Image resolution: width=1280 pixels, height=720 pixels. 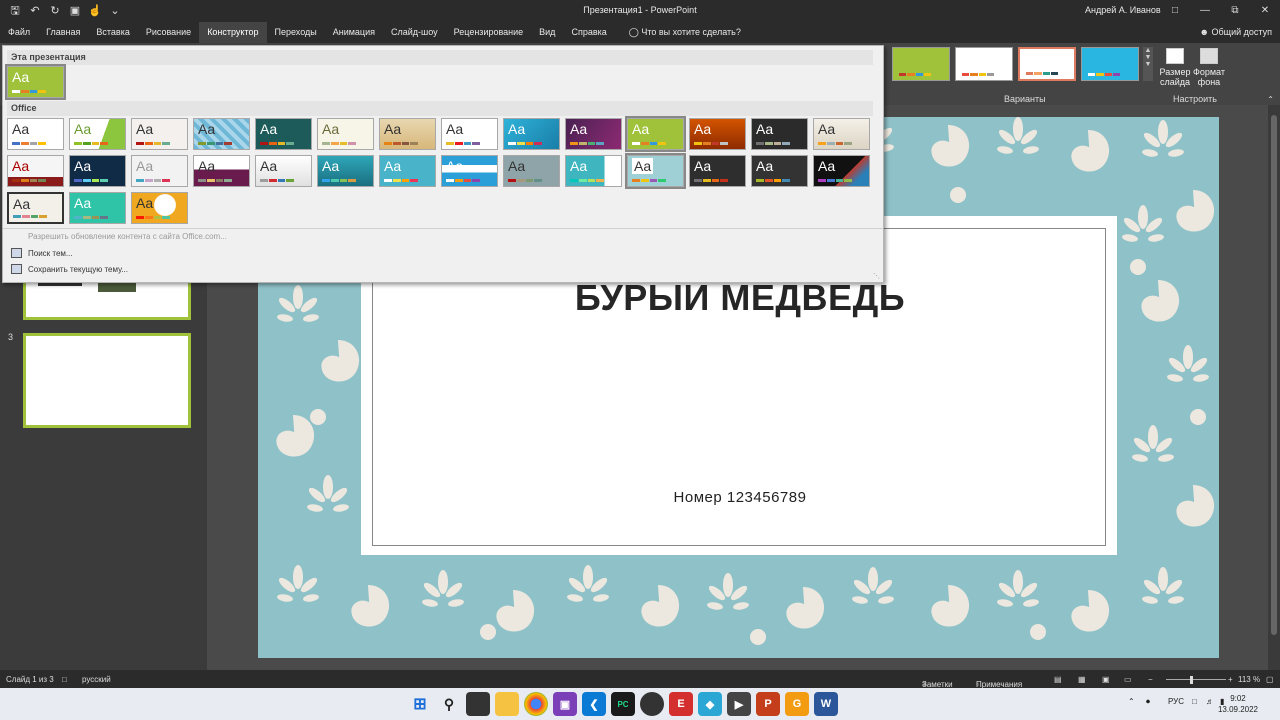 What do you see at coordinates (97, 134) in the screenshot?
I see `theme-facet: Aa` at bounding box center [97, 134].